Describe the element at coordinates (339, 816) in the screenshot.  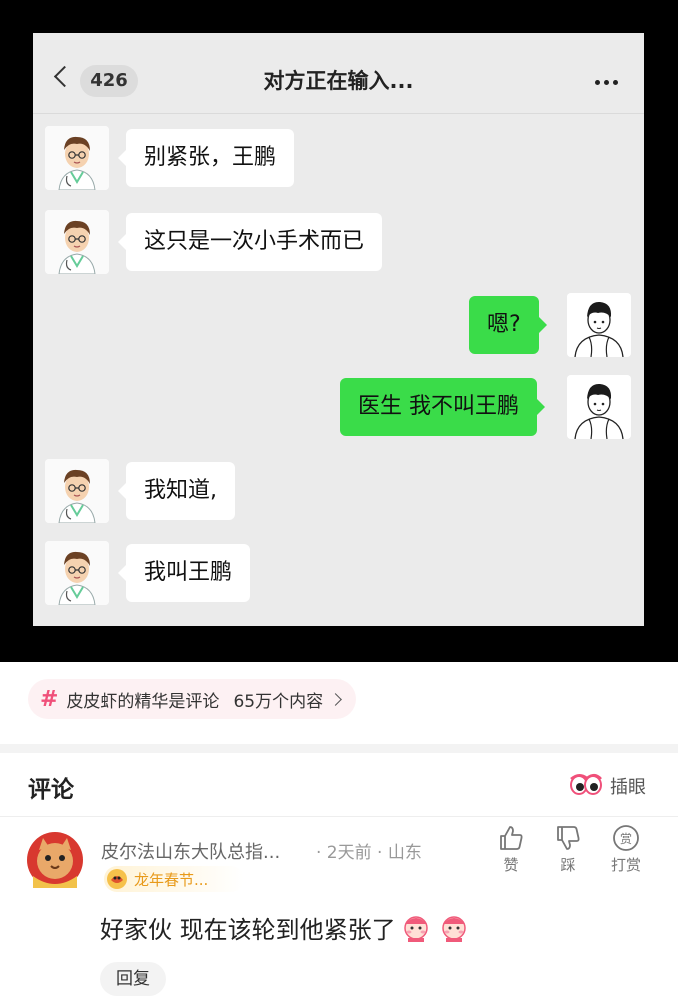
I see `comments-header-divider` at that location.